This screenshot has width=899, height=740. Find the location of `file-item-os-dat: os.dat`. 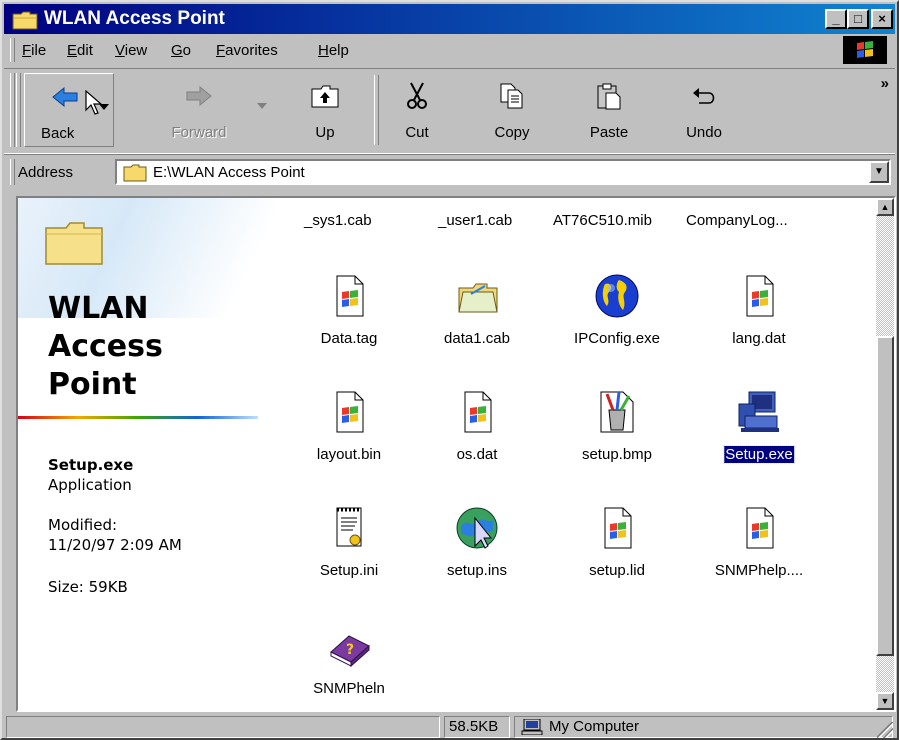

file-item-os-dat: os.dat is located at coordinates (477, 438).